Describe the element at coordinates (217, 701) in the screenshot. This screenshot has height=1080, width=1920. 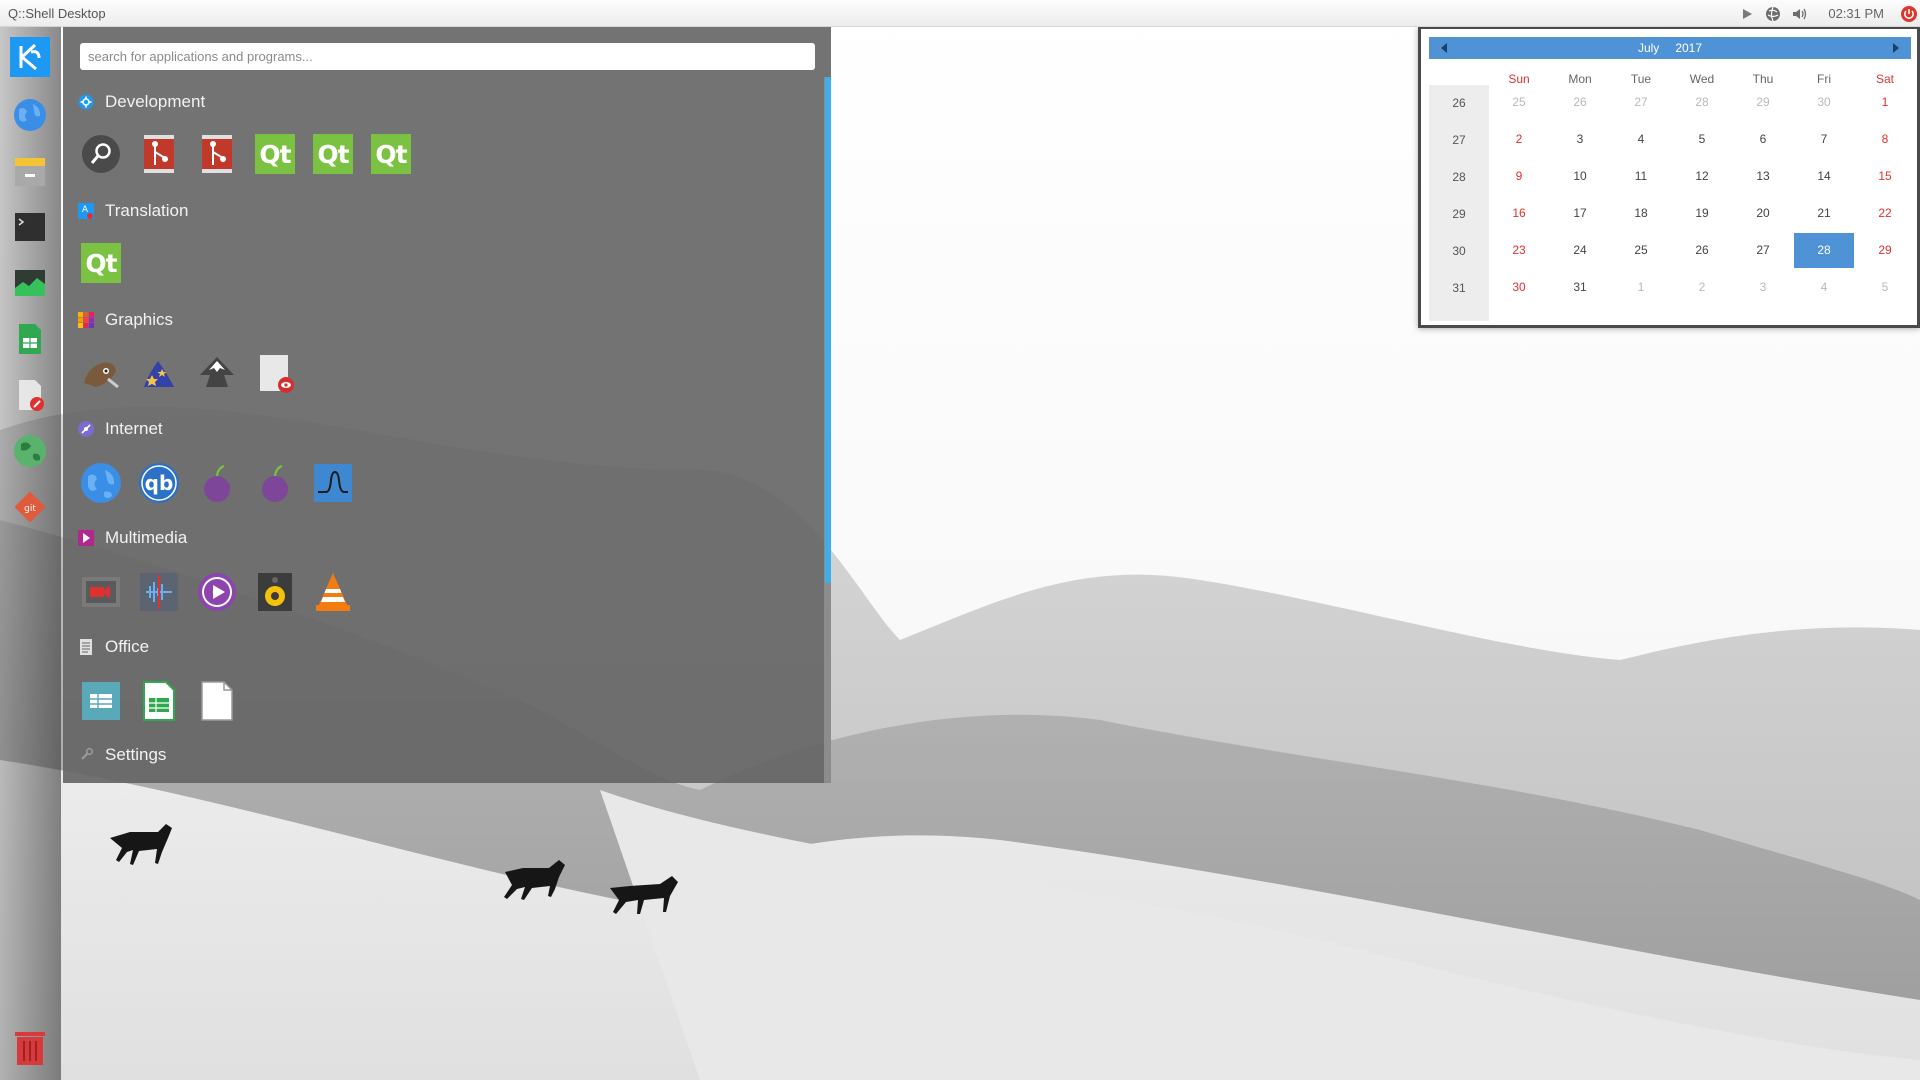
I see `writer-document-icon` at that location.